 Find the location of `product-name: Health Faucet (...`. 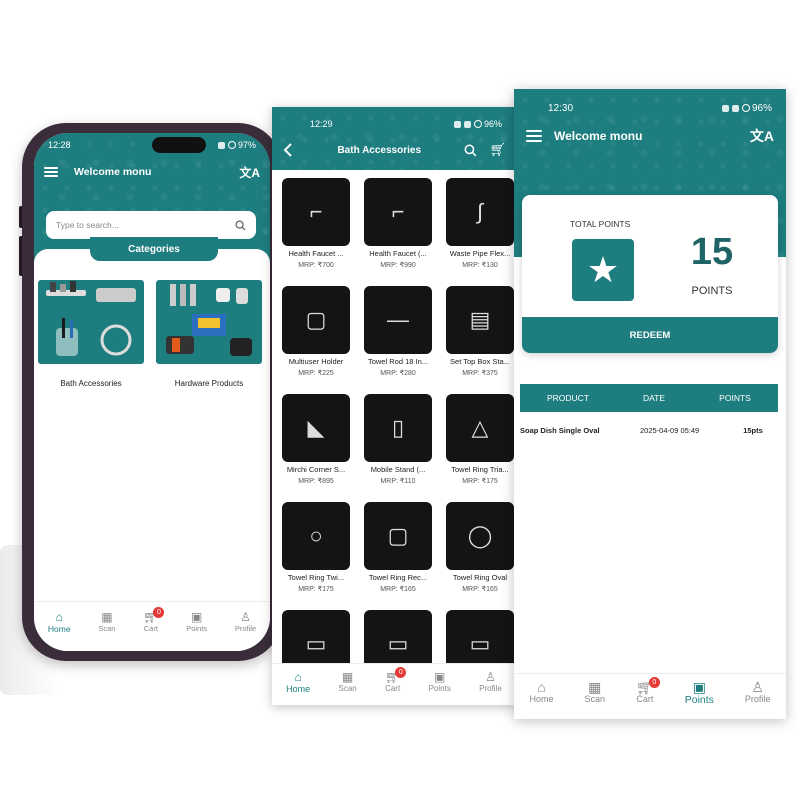

product-name: Health Faucet (... is located at coordinates (398, 253).